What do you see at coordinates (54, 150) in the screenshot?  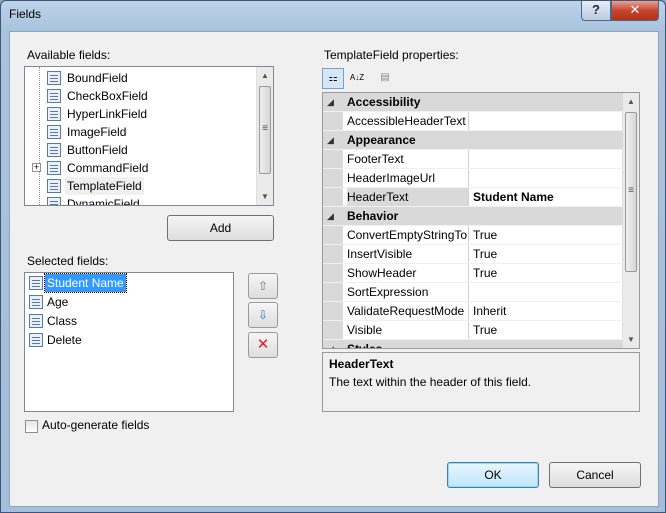 I see `buttonfield-icon` at bounding box center [54, 150].